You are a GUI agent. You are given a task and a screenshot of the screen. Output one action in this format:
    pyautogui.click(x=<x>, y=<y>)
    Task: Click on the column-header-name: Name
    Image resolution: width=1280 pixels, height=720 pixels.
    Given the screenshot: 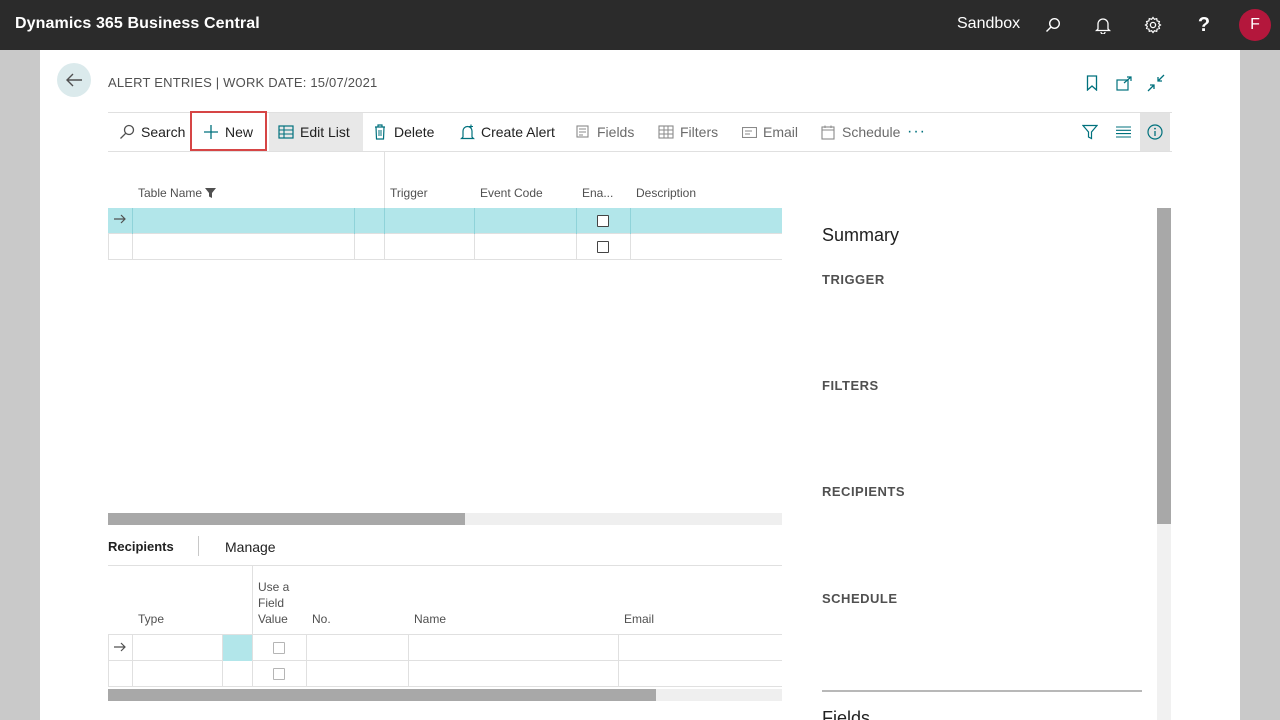 What is the action you would take?
    pyautogui.click(x=430, y=619)
    